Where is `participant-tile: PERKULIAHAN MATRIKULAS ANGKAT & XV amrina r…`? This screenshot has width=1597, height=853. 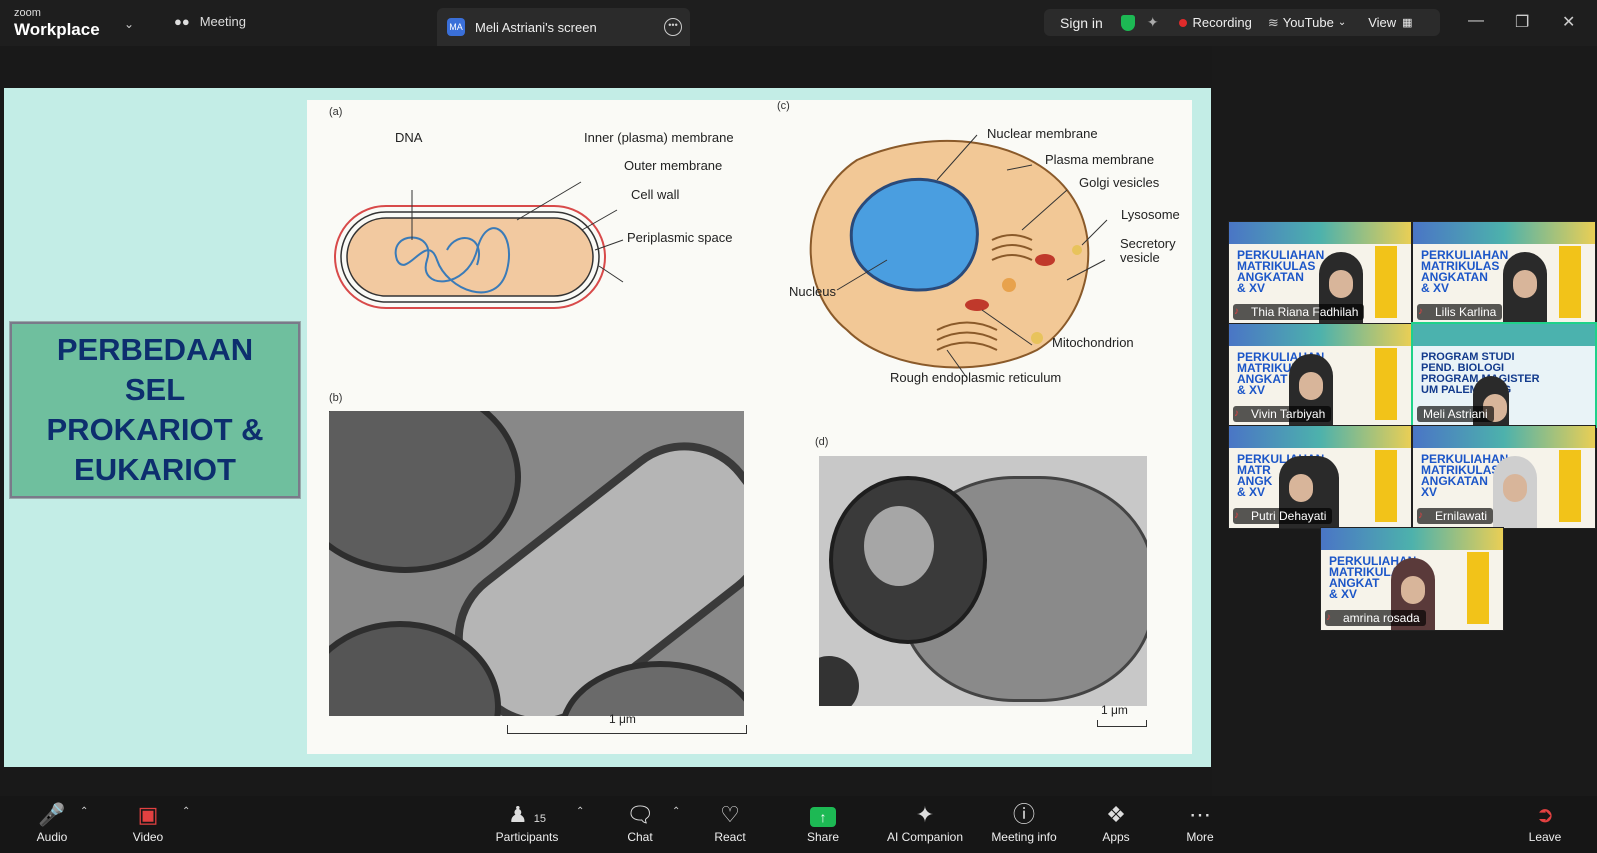 participant-tile: PERKULIAHAN MATRIKULAS ANGKAT & XV amrina r… is located at coordinates (1412, 579).